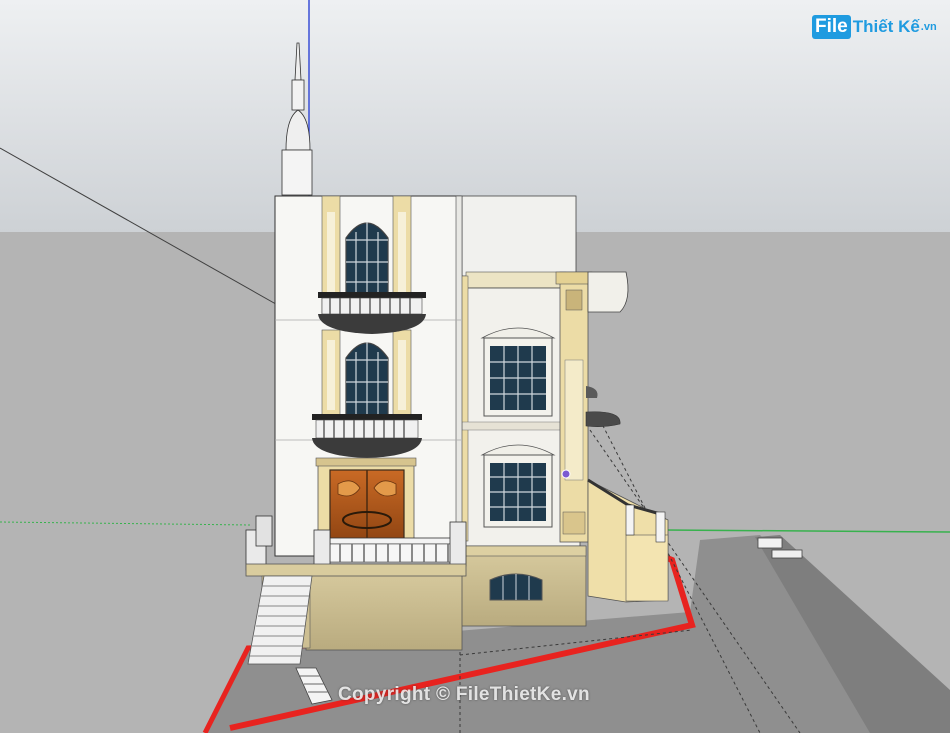  I want to click on corner-column-medallion, so click(574, 523).